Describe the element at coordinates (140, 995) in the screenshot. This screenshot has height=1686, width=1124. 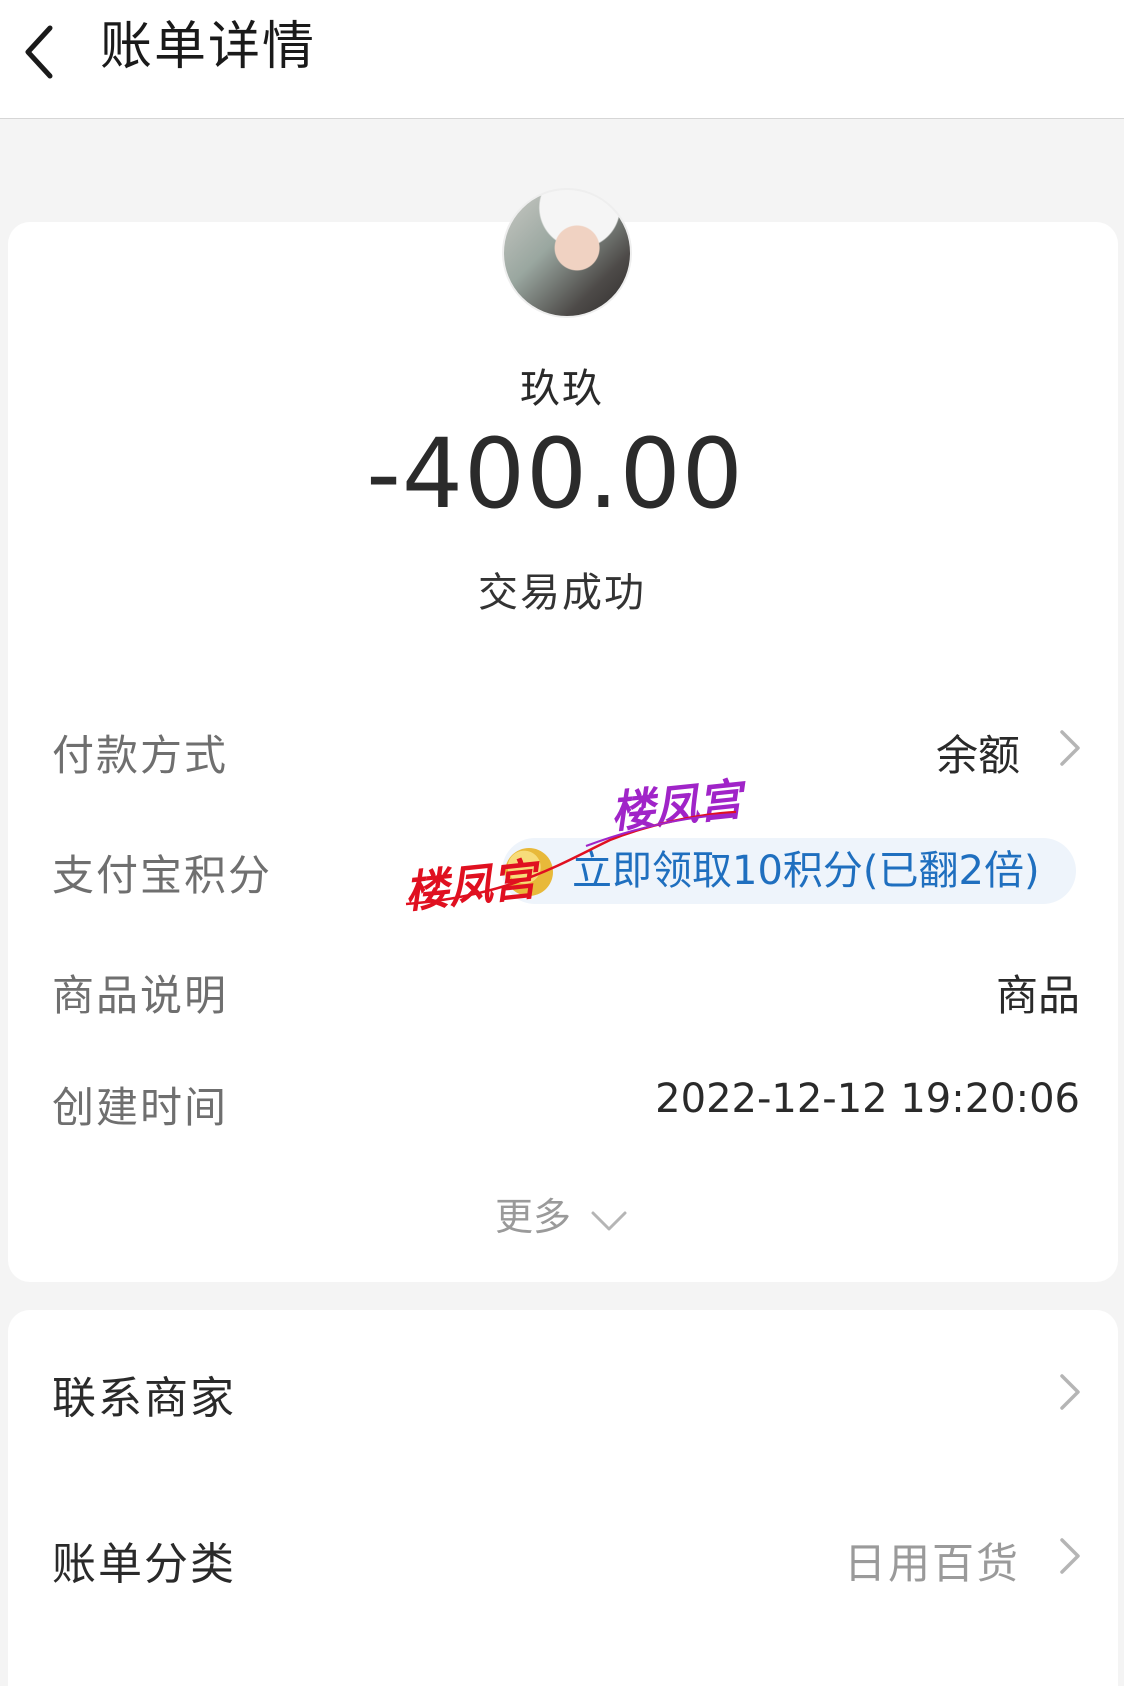
I see `product-label: 商品说明` at that location.